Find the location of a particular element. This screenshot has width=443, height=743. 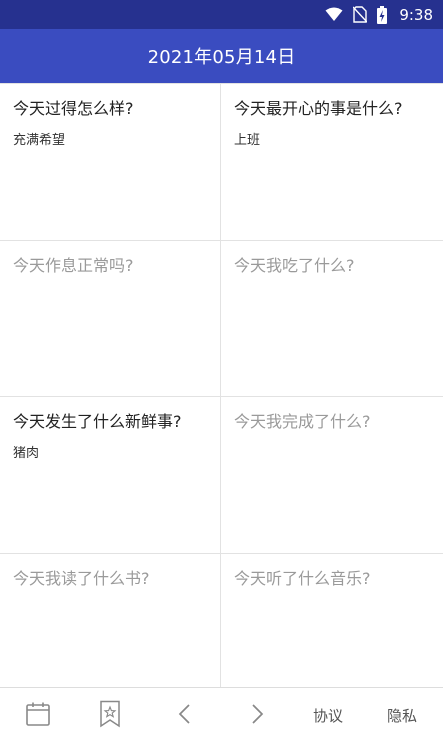

question-card: 今天我完成了什么? is located at coordinates (332, 475).